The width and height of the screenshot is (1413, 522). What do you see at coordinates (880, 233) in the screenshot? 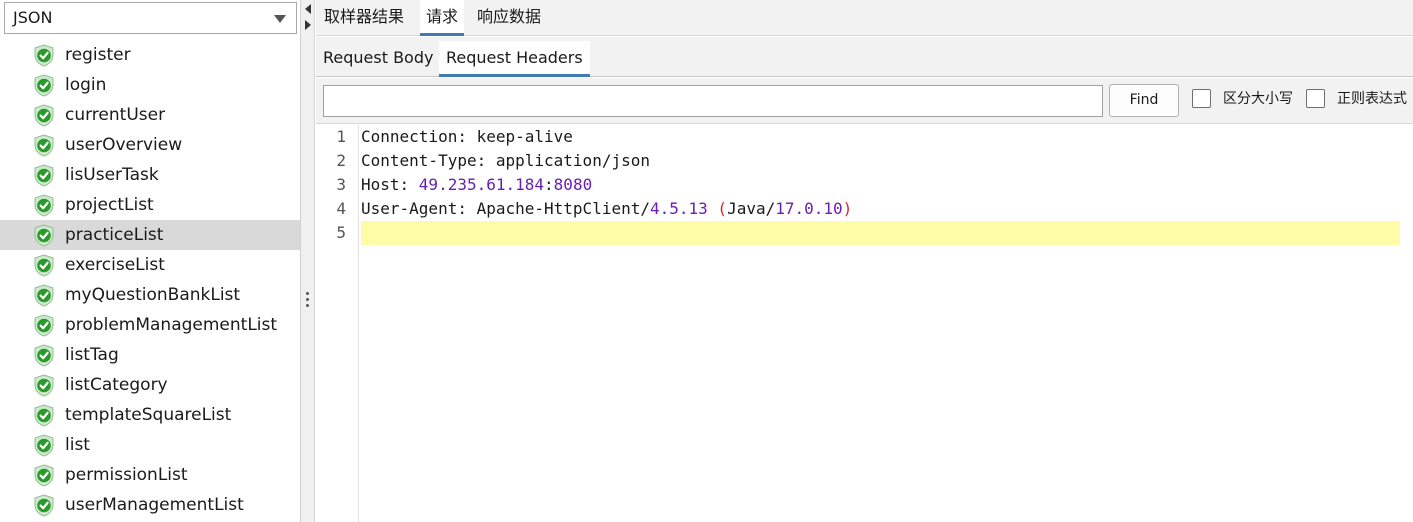
I see `current-line` at bounding box center [880, 233].